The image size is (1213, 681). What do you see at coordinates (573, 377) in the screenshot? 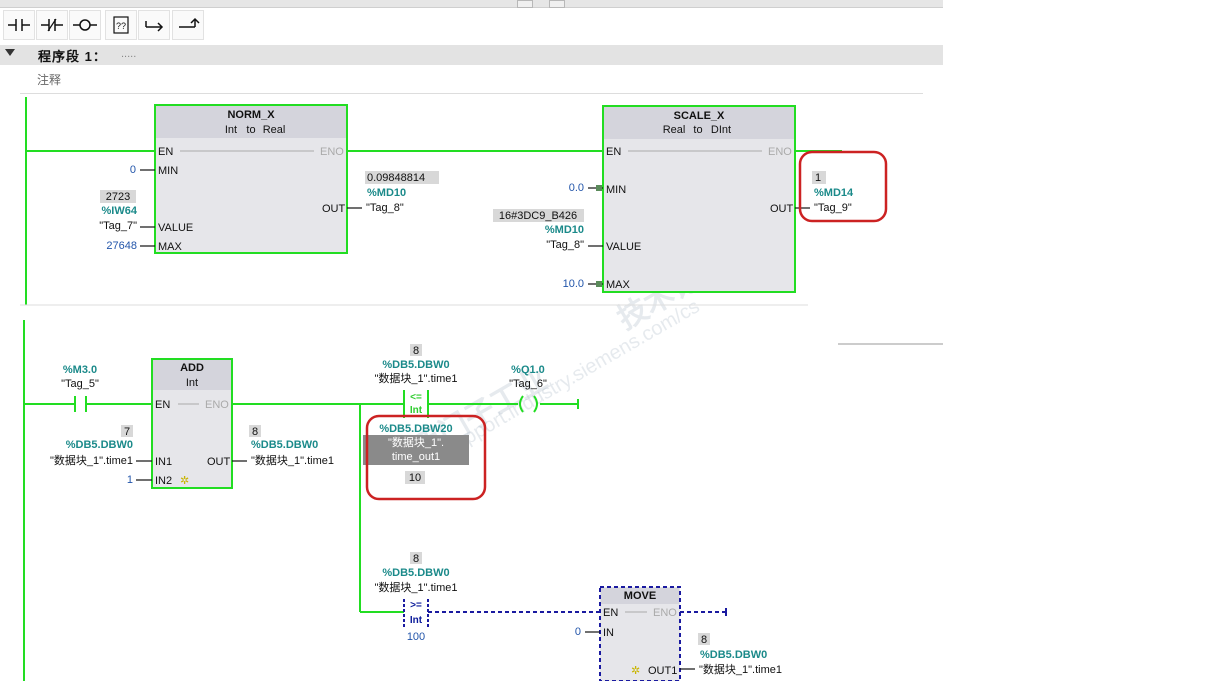
I see `watermark-text-3: support.industry.siemens.com/cs` at bounding box center [573, 377].